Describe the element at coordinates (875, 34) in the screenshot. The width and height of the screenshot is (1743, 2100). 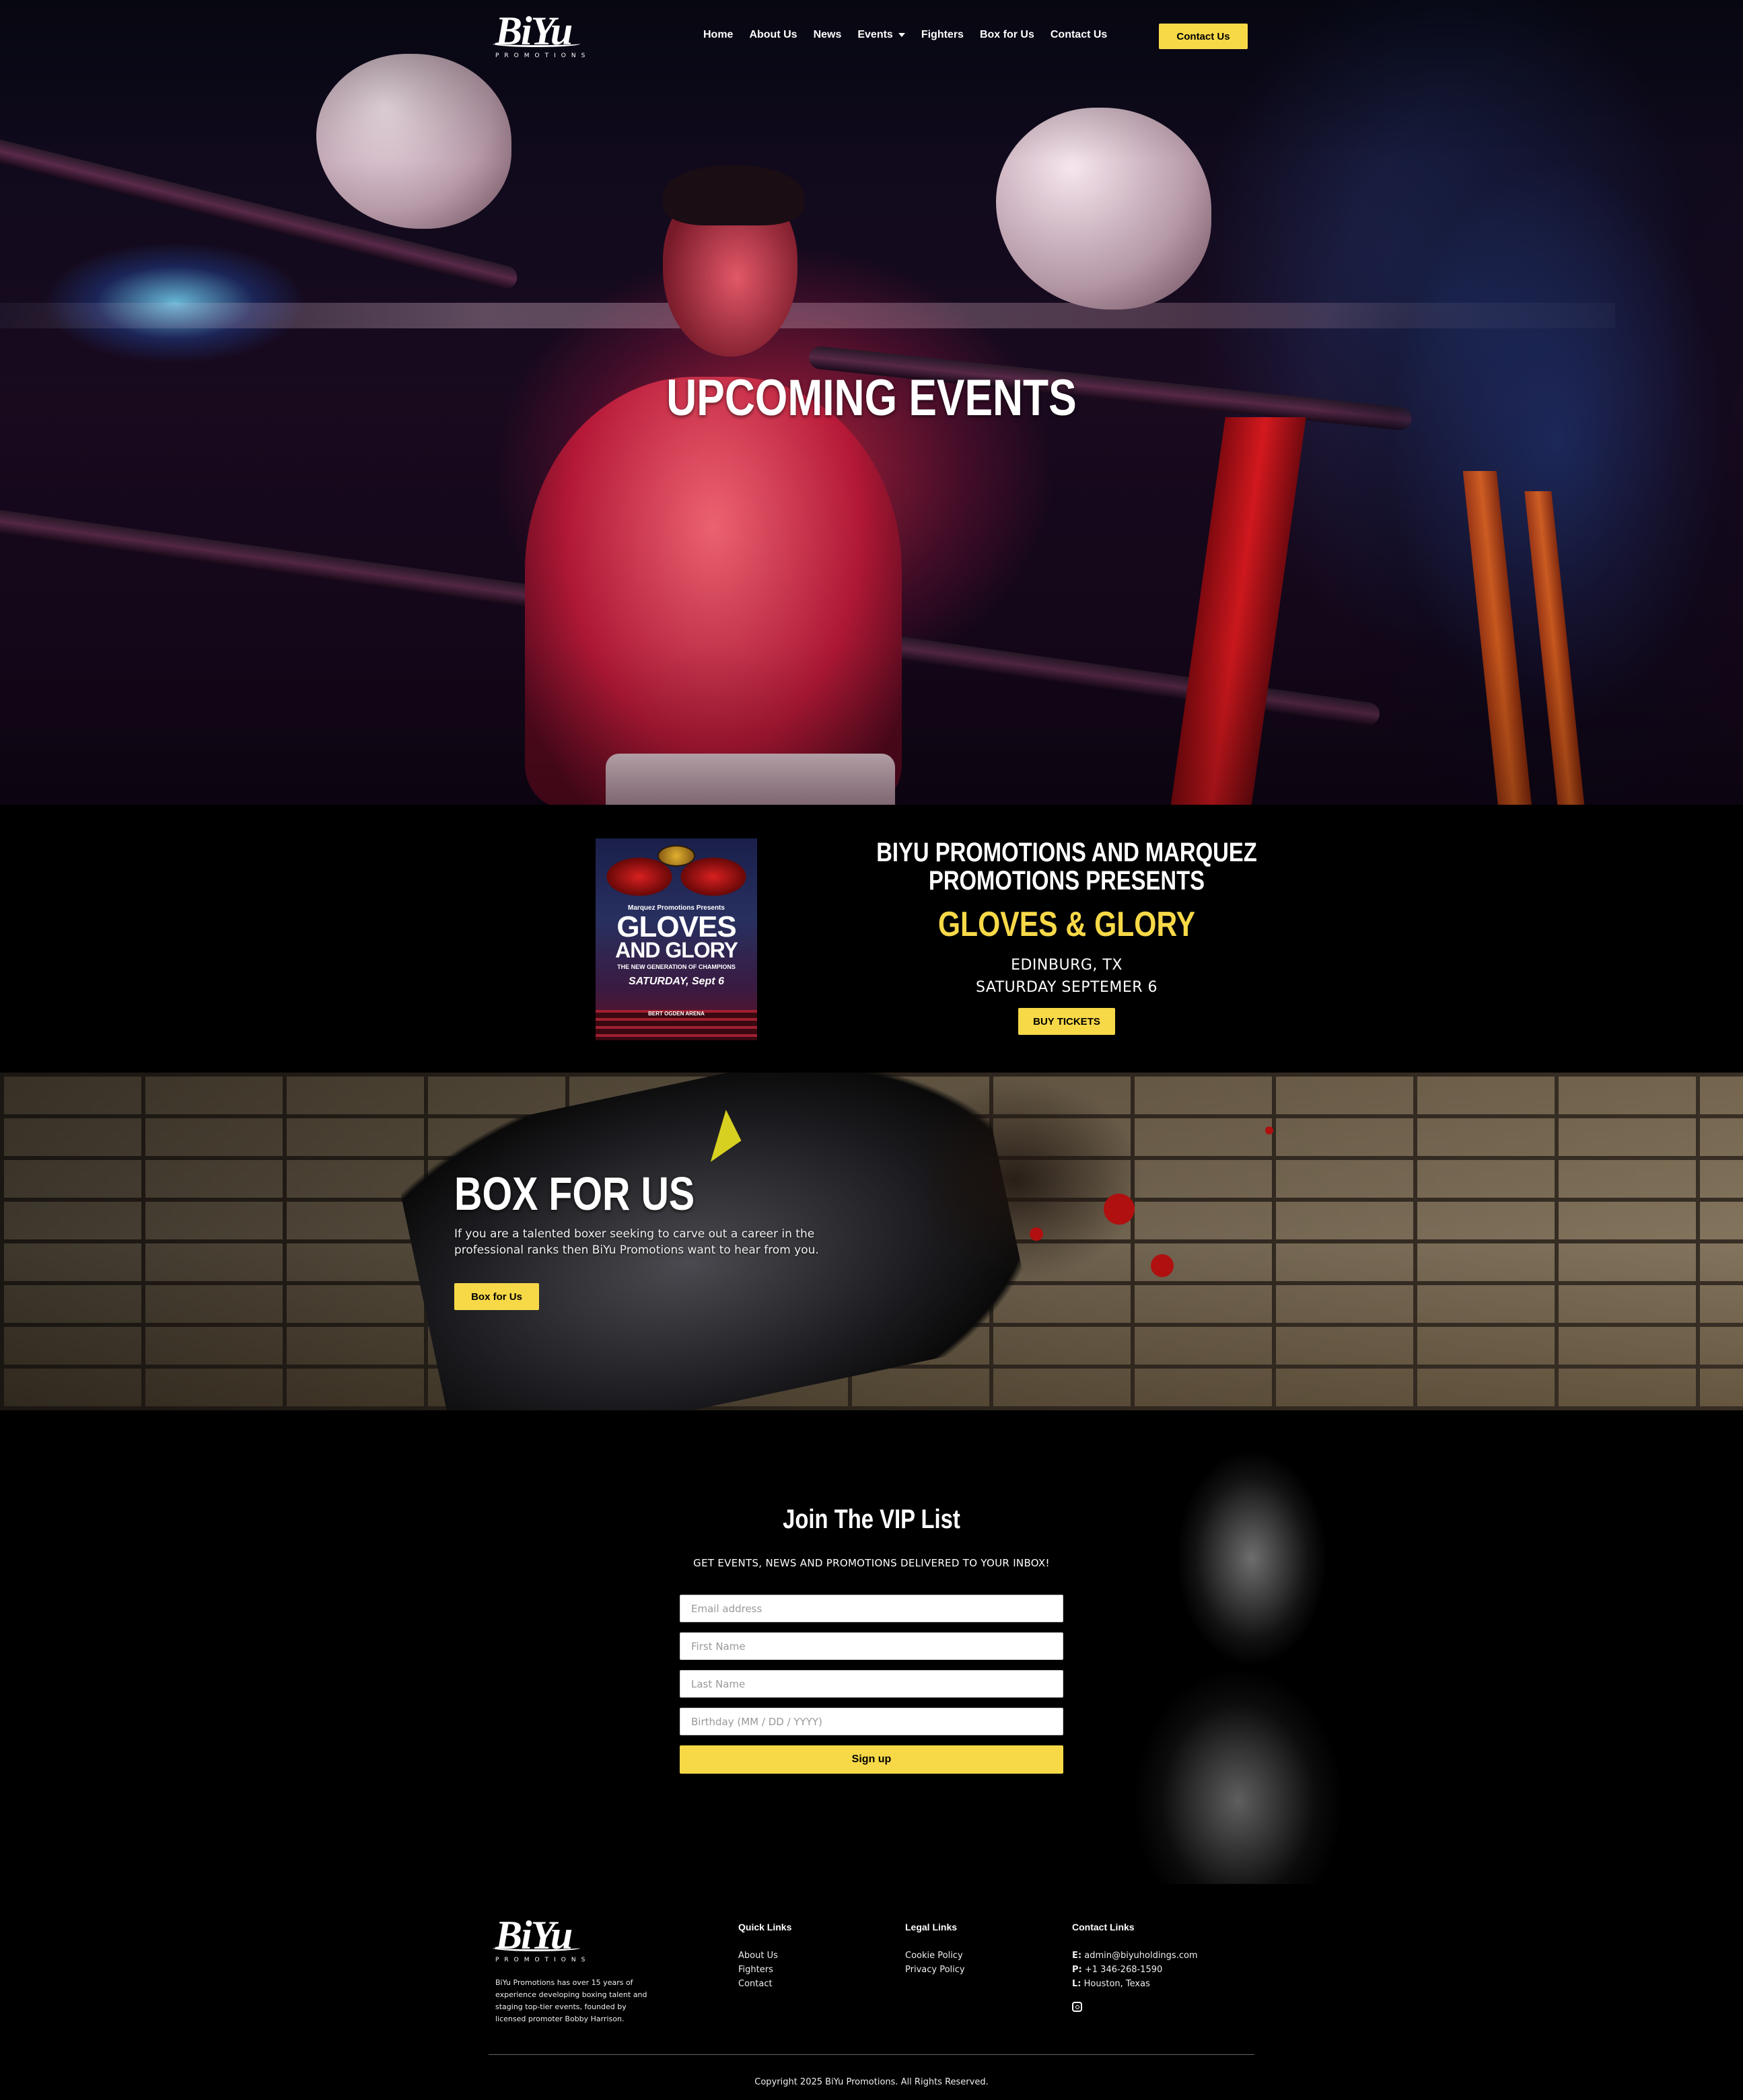
I see `nav-events-label: Events` at that location.